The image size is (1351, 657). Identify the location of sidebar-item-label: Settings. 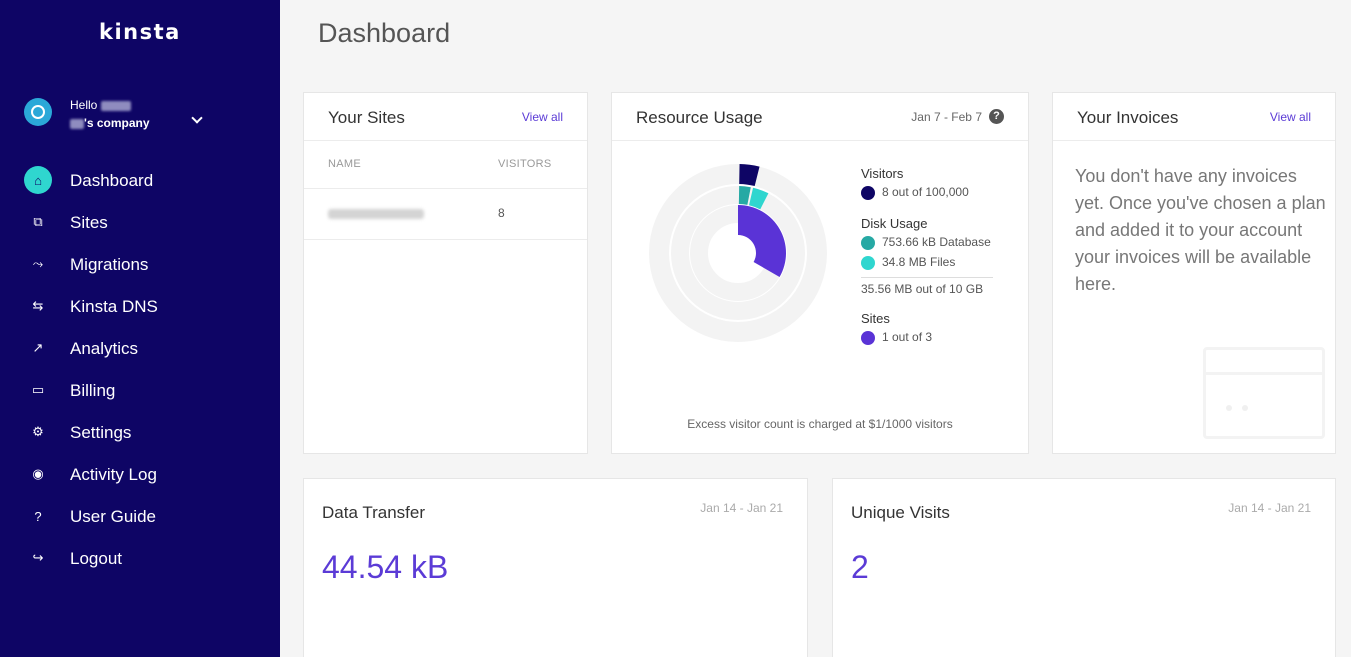
(101, 432).